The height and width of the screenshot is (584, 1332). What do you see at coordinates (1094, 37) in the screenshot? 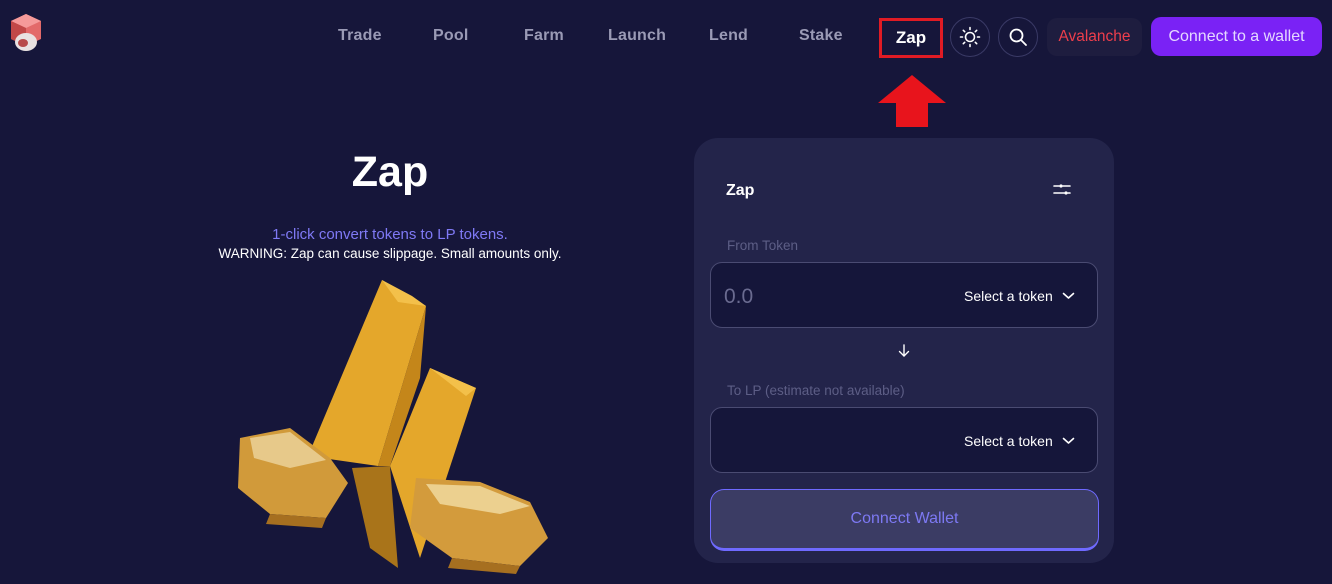
I see `network-selector-button: Avalanche` at bounding box center [1094, 37].